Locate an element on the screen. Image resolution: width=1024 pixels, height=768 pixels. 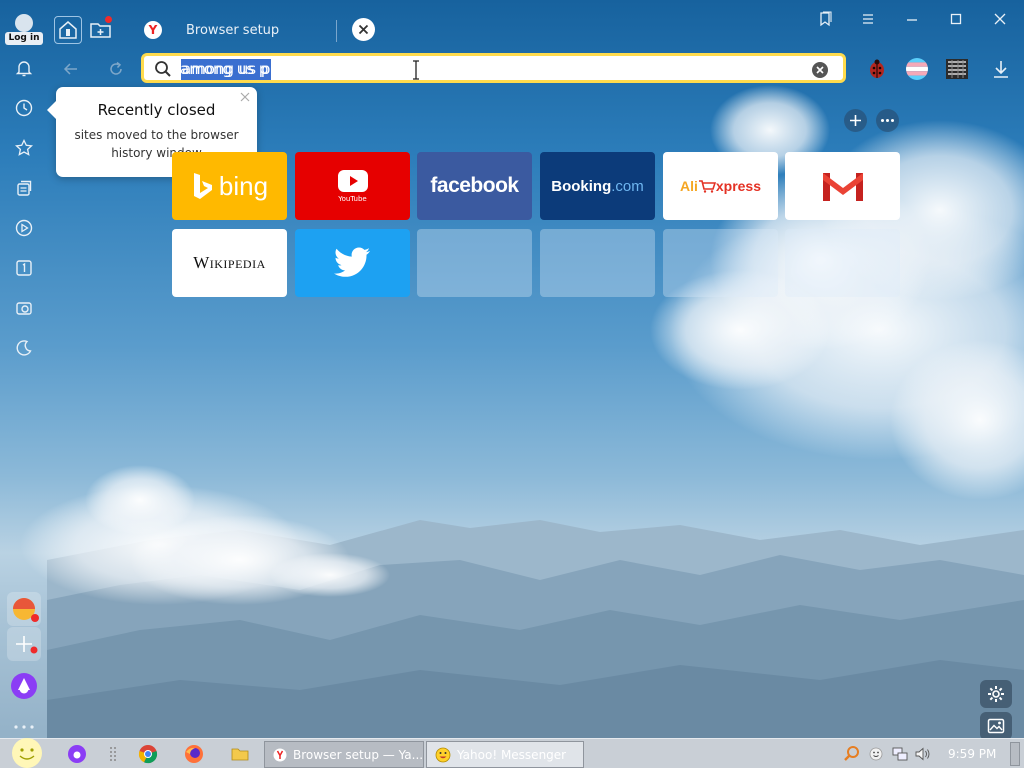
extension-ladybug-button is located at coordinates (877, 69).